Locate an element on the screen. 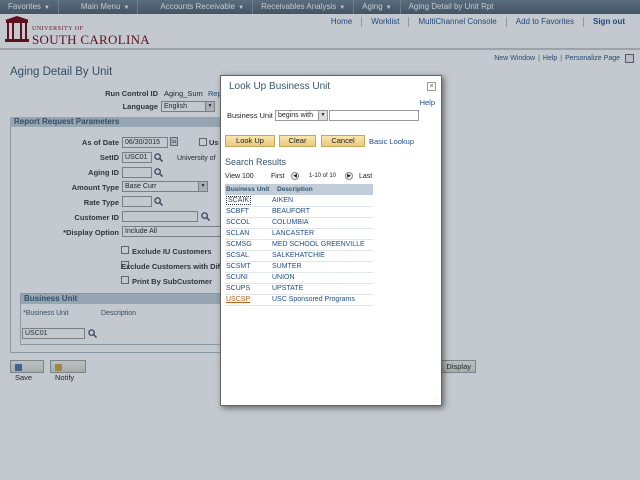 The height and width of the screenshot is (480, 640). search-results-title: Search Results is located at coordinates (256, 162).